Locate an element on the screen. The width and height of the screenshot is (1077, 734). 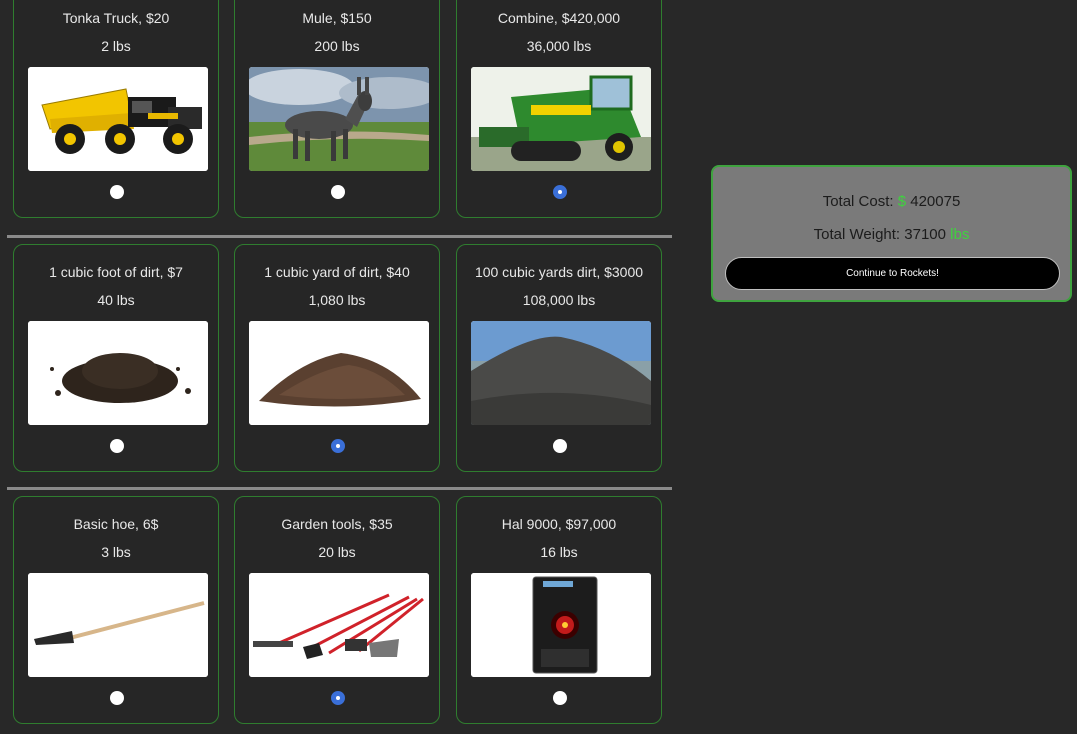
item-card-combine: Combine, $420,000 36,000 lbs is located at coordinates (559, 109).